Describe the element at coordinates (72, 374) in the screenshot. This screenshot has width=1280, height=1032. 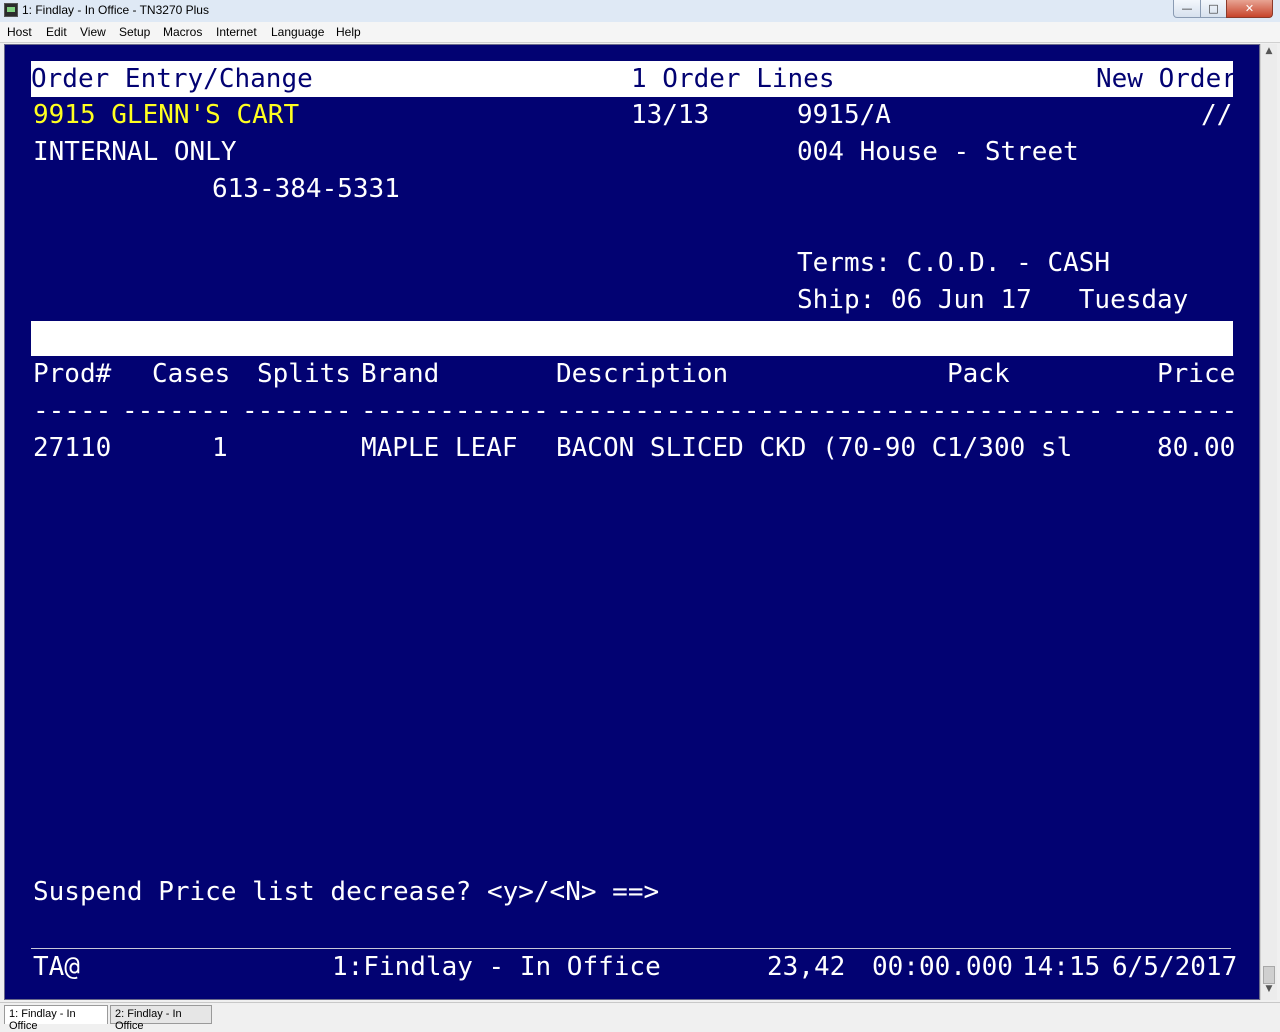
I see `column-prod: Prod#` at that location.